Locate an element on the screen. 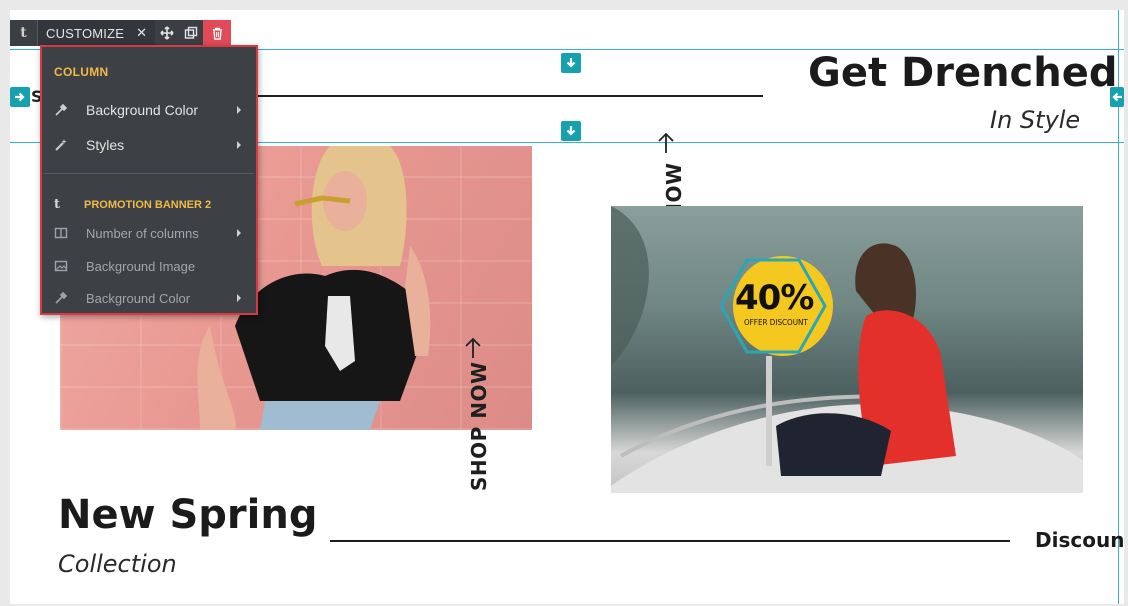 The image size is (1128, 606). menu-divider is located at coordinates (149, 173).